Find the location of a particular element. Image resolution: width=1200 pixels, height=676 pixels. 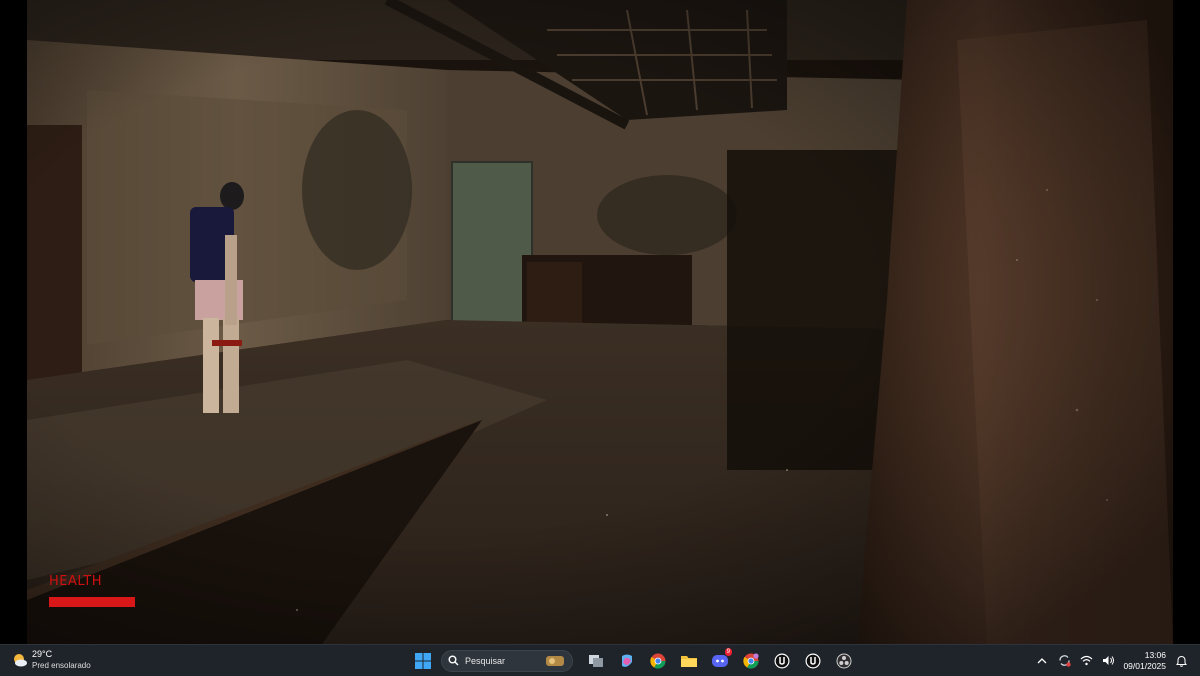

speaker-icon is located at coordinates (1108, 660).